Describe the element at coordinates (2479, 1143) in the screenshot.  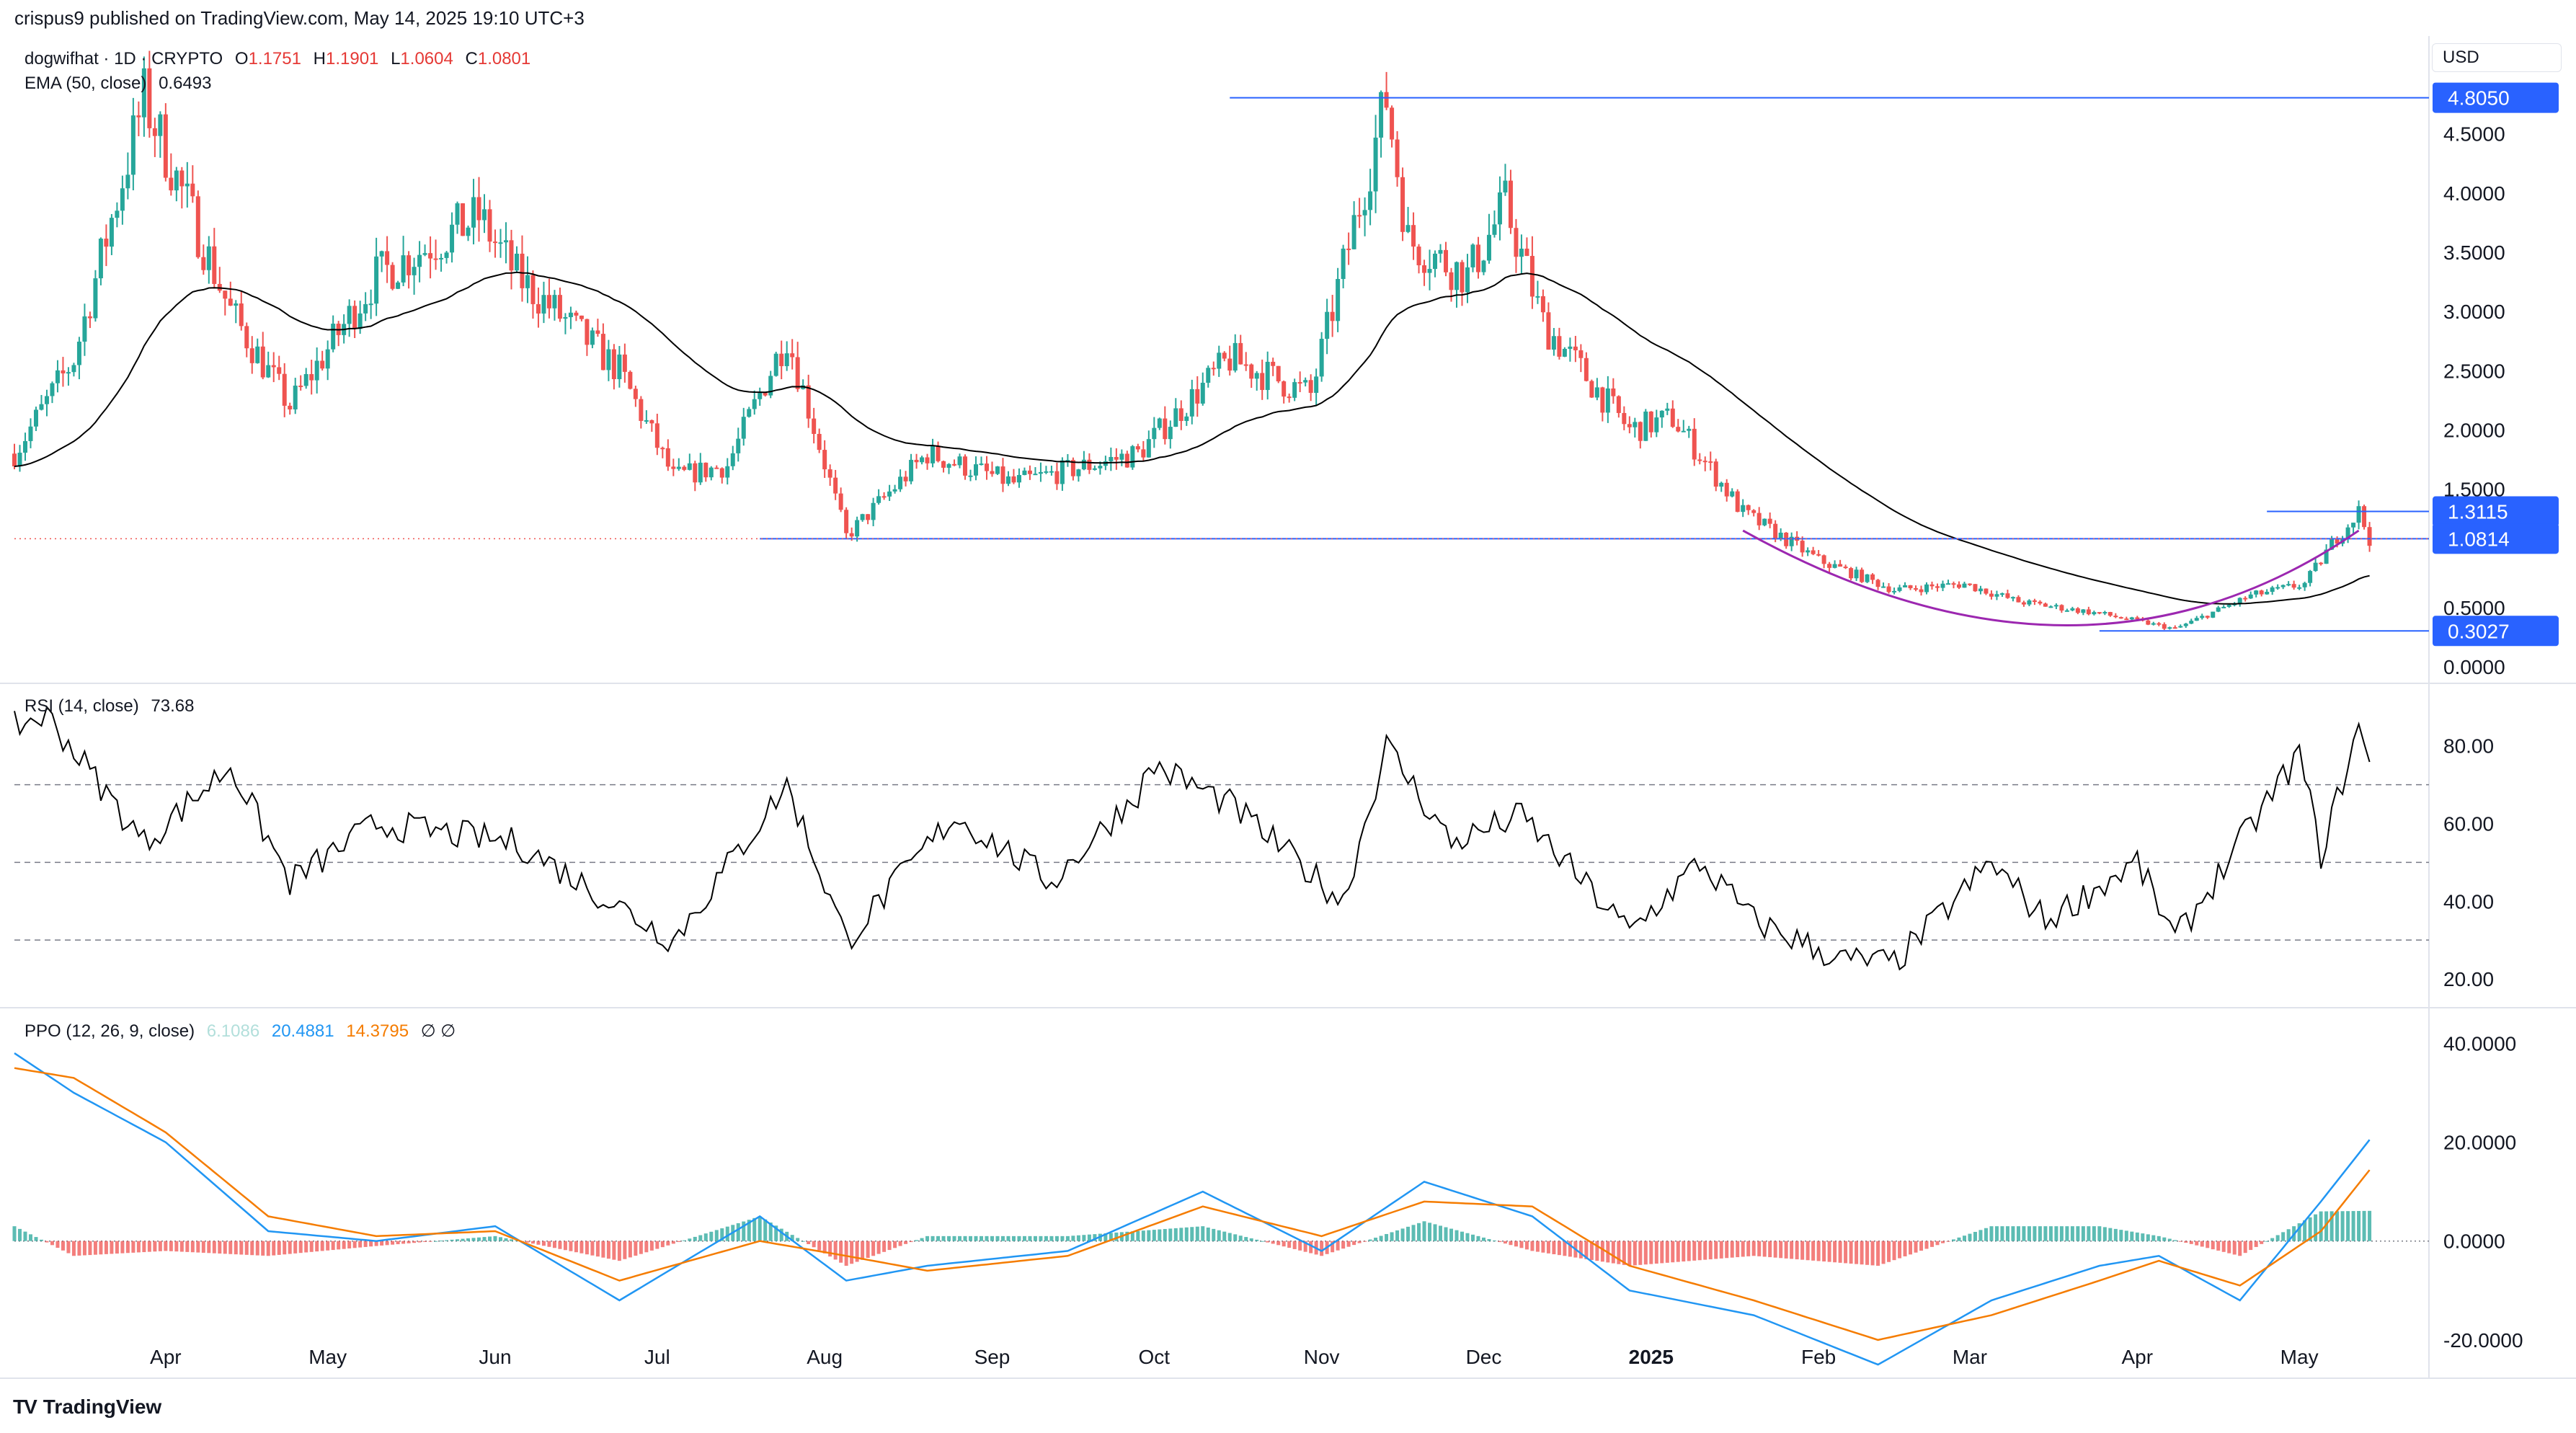
I see `ppo-tick-label: 20.0000` at that location.